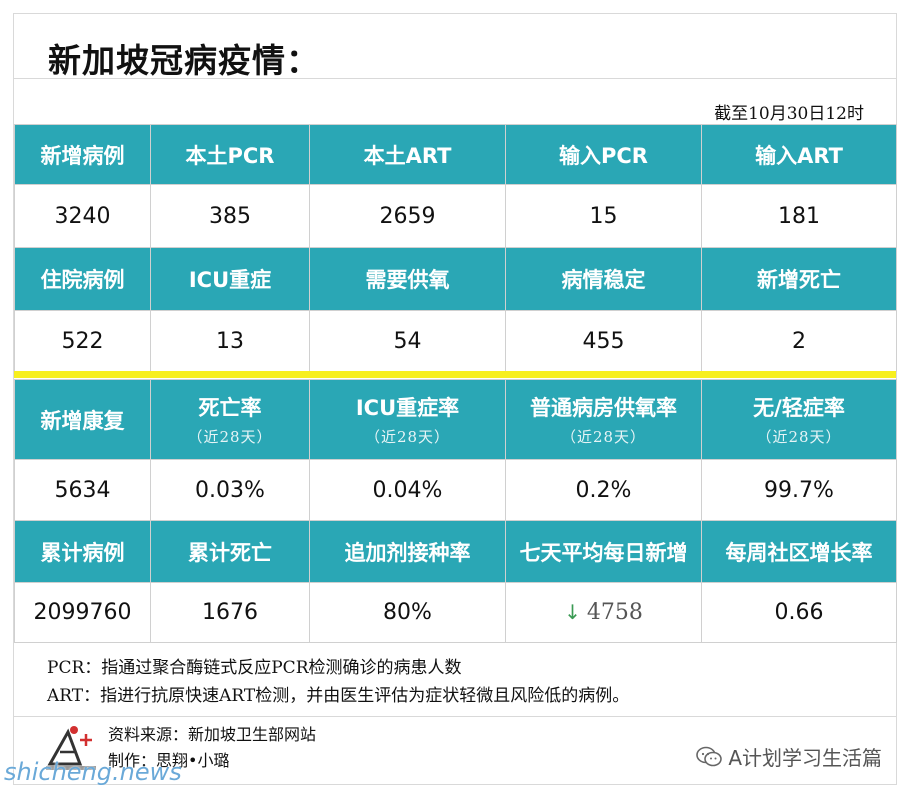 The image size is (912, 794). I want to click on header-oxygen-rate: 普通病房供氧率 （近28天）, so click(603, 419).